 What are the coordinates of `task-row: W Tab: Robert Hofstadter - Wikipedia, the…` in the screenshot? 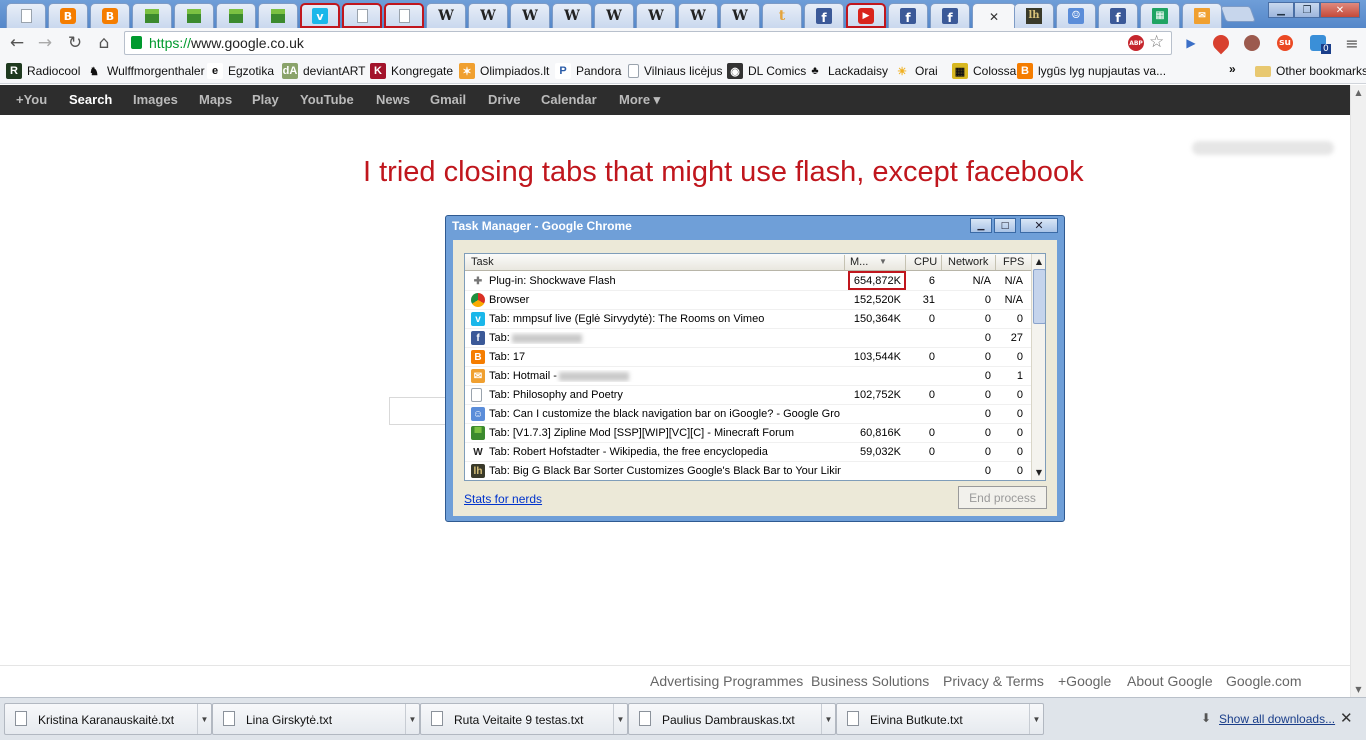 It's located at (748, 452).